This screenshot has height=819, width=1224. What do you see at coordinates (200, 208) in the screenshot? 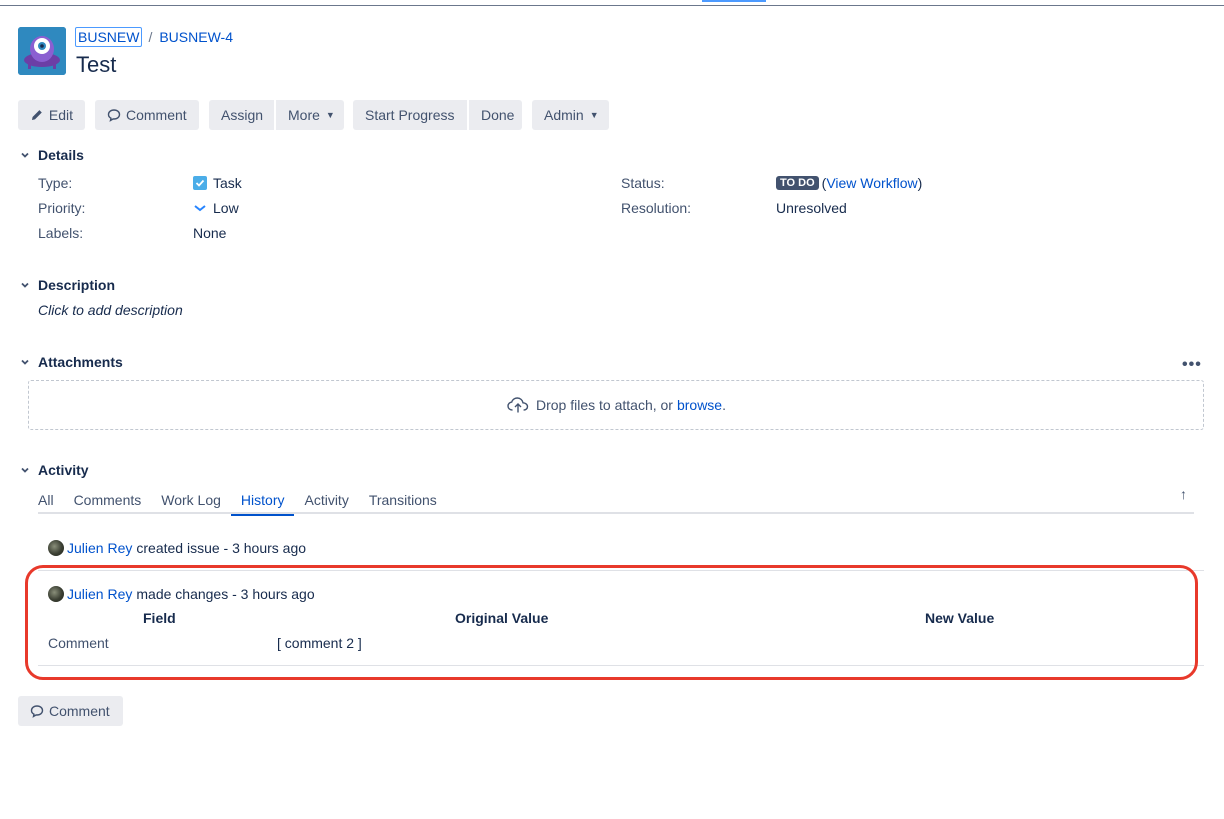
I see `priority-low-icon` at bounding box center [200, 208].